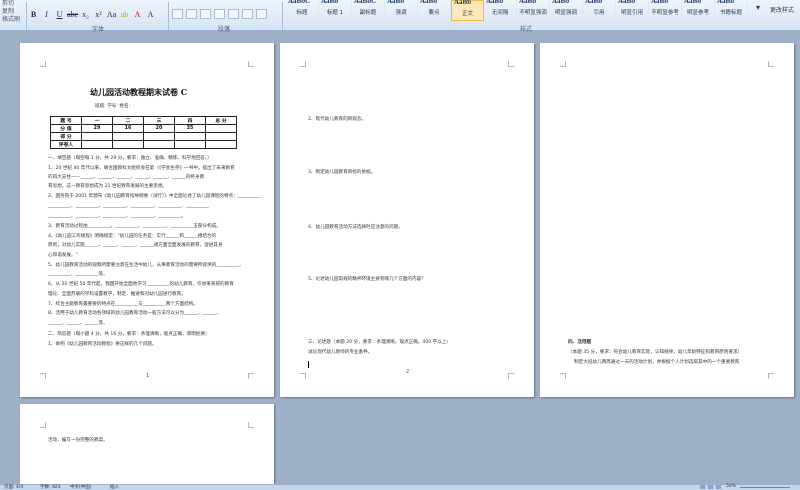 Image resolution: width=800 pixels, height=490 pixels. What do you see at coordinates (224, 29) in the screenshot?
I see `paragraph-group-label: 段落` at bounding box center [224, 29].